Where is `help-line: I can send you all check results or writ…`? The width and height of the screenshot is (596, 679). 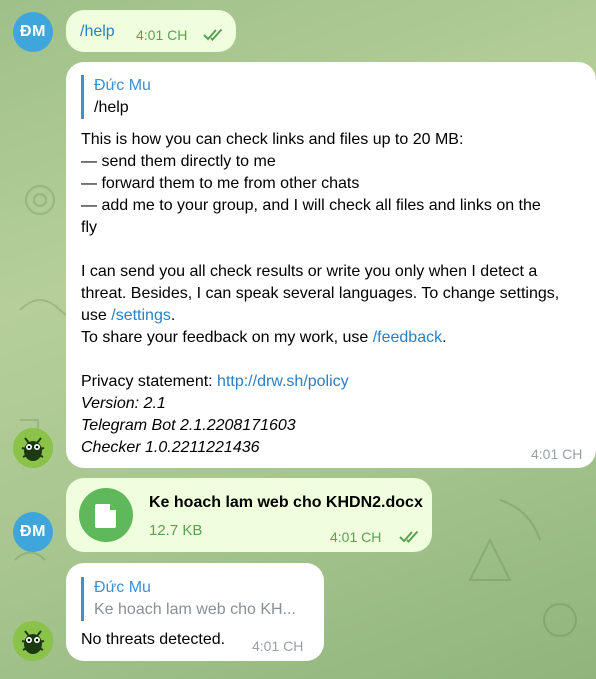 help-line: I can send you all check results or writ… is located at coordinates (309, 271).